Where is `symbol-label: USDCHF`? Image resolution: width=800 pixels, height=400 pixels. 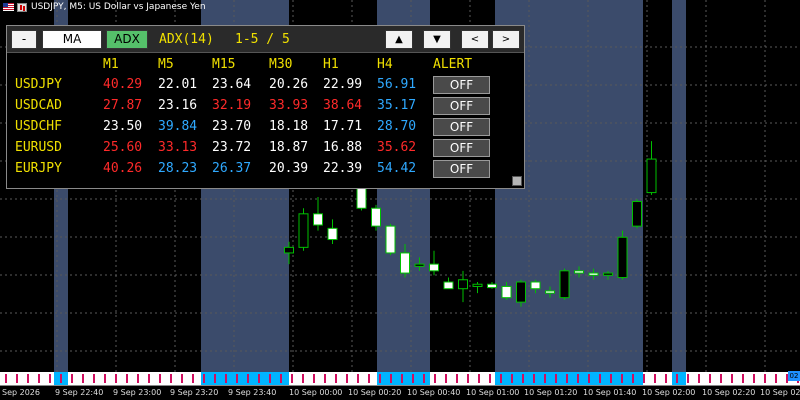
symbol-label: USDCHF is located at coordinates (38, 127).